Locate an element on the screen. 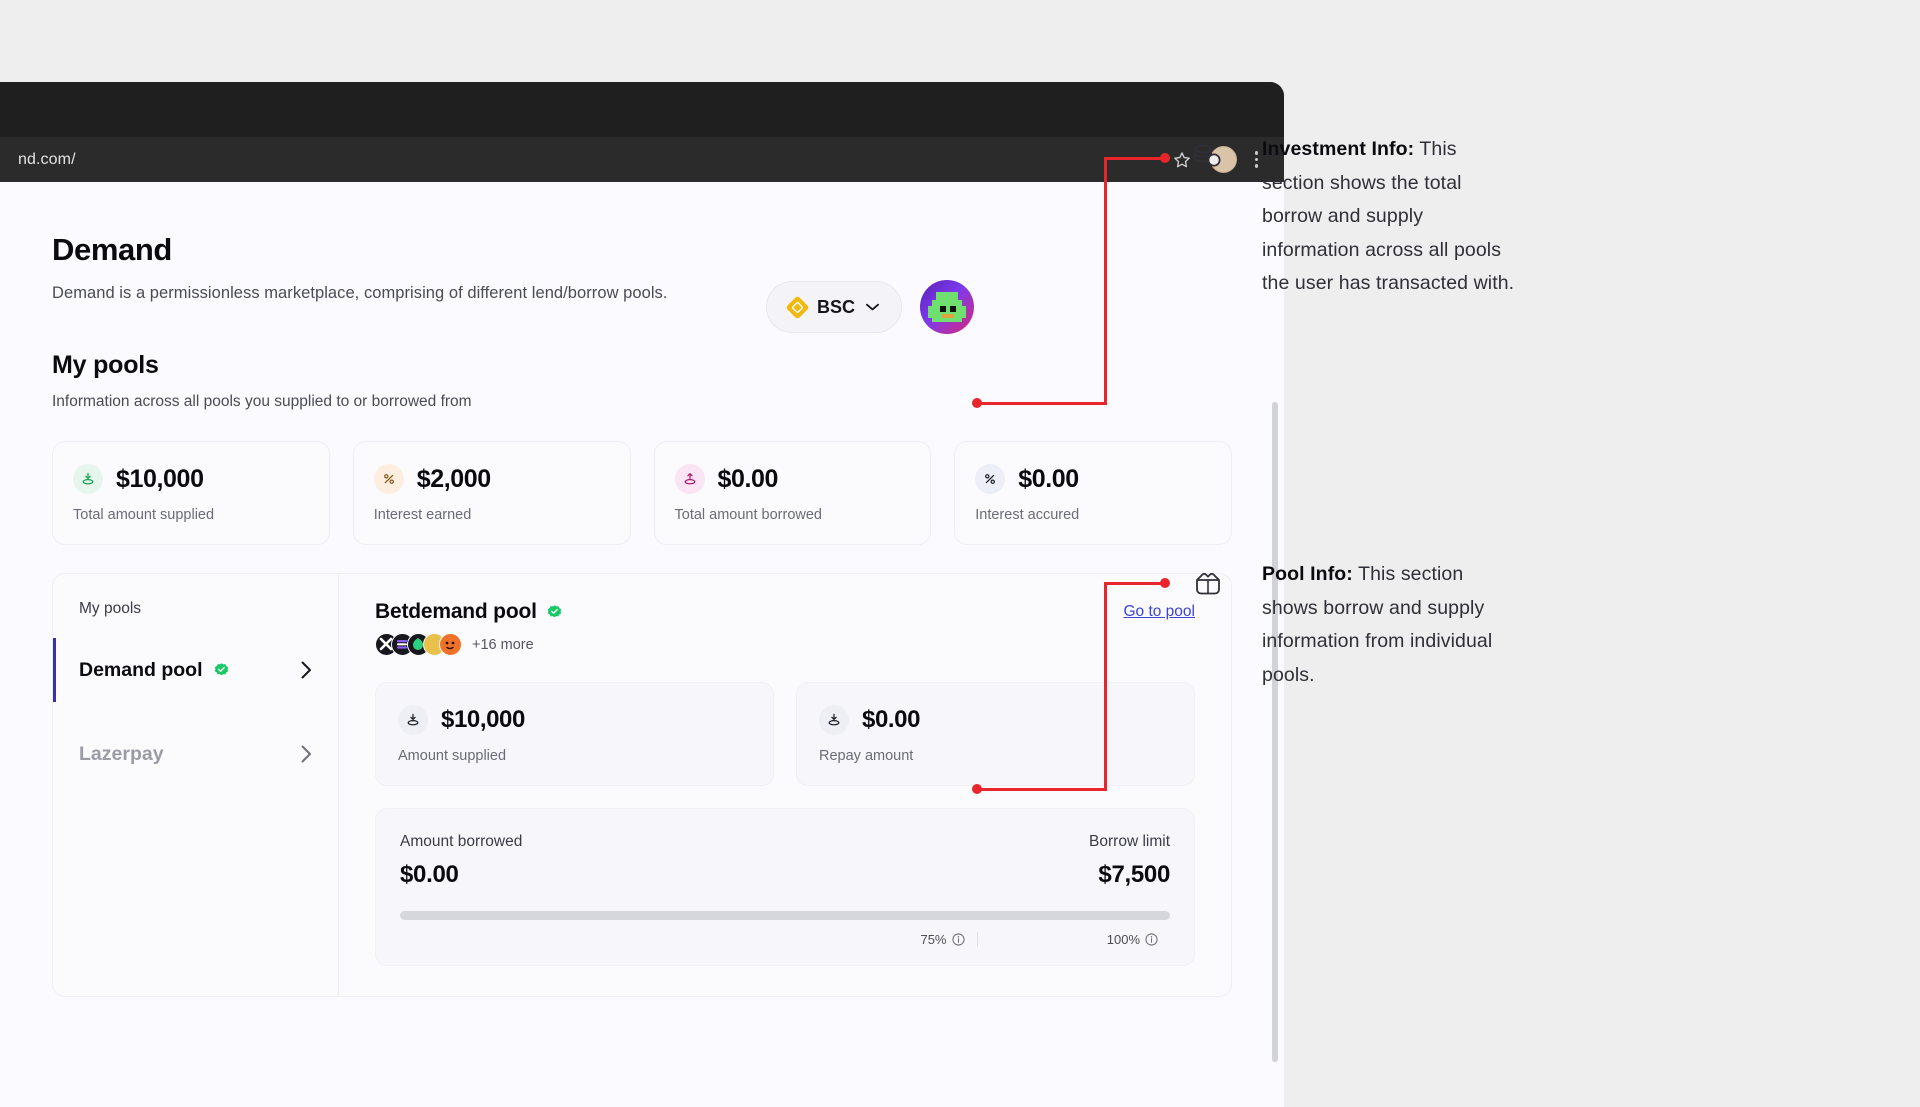 The image size is (1920, 1107). wallet-avatar is located at coordinates (947, 307).